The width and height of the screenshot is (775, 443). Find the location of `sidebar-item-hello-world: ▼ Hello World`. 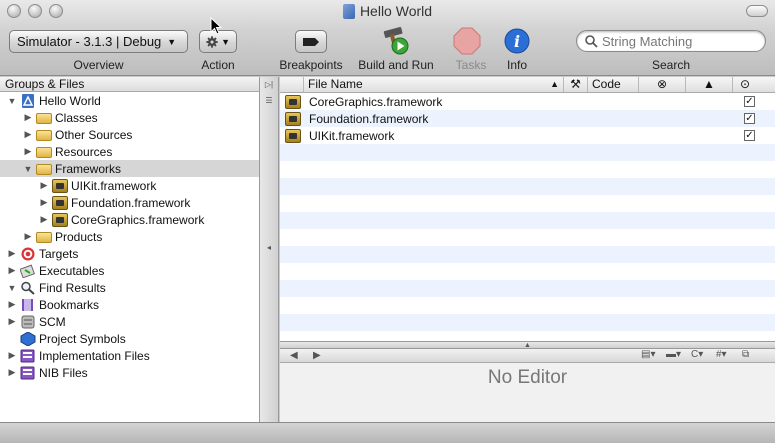

sidebar-item-hello-world: ▼ Hello World is located at coordinates (129, 100).